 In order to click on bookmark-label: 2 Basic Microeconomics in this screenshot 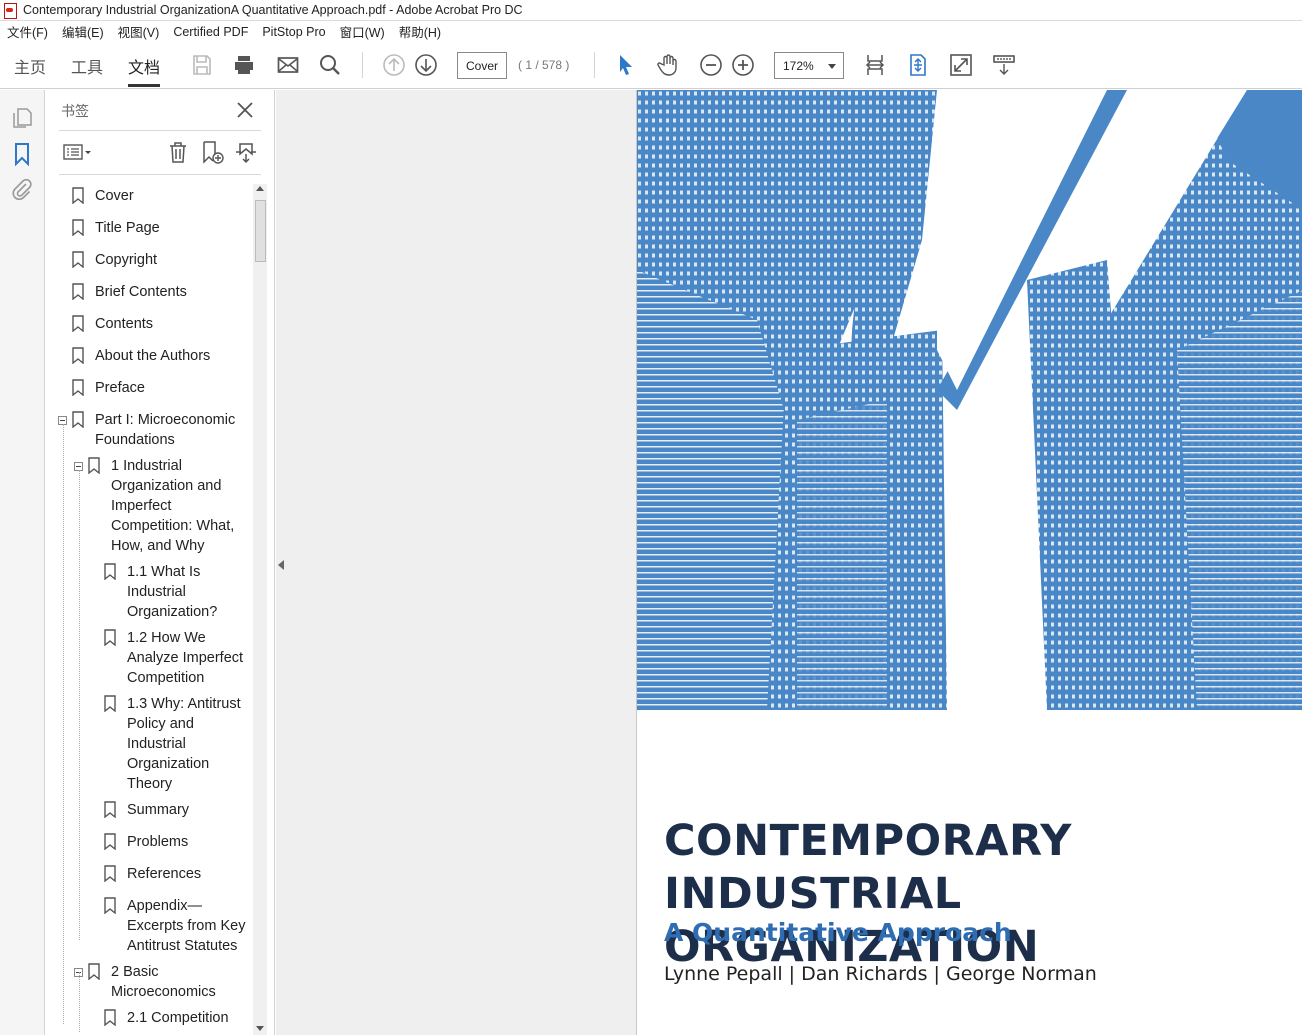, I will do `click(163, 982)`.